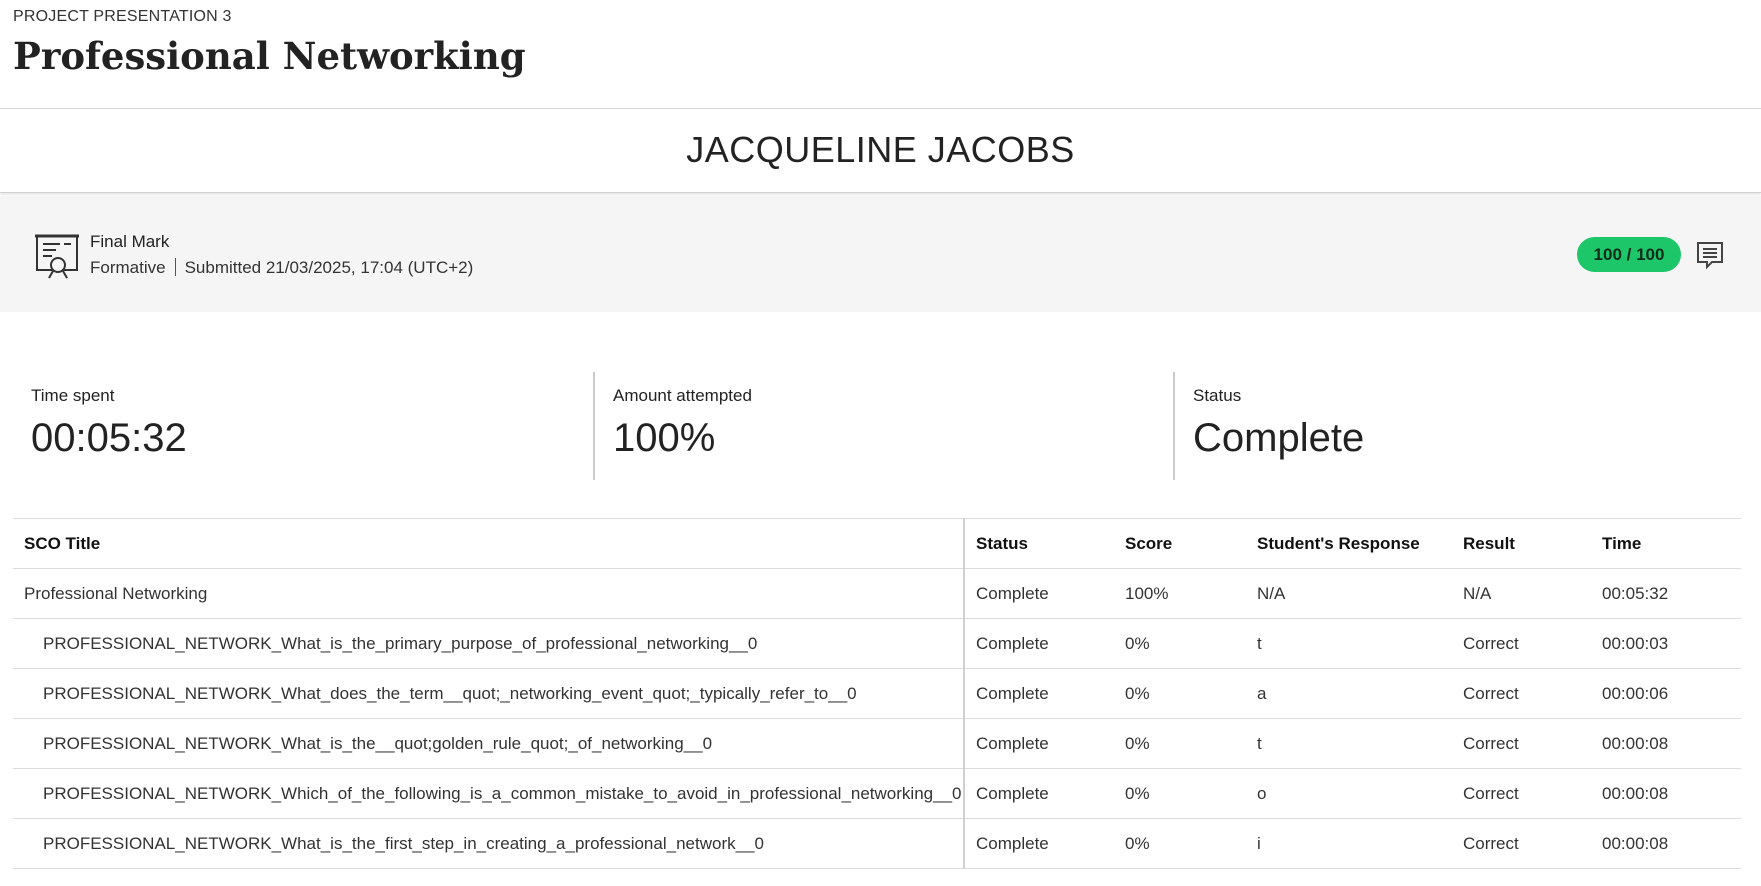 This screenshot has height=886, width=1761. Describe the element at coordinates (1349, 793) in the screenshot. I see `cell-response: o` at that location.